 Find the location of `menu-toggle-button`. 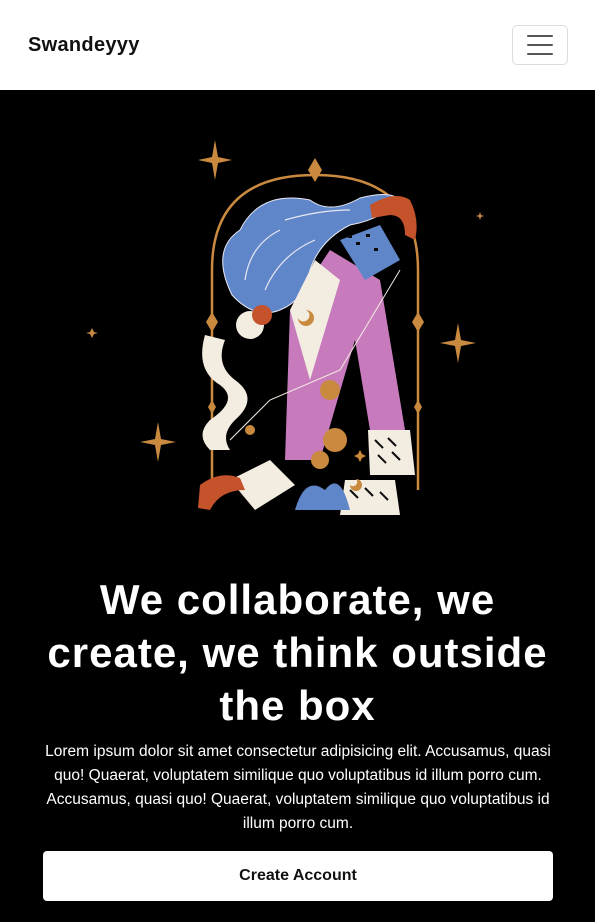

menu-toggle-button is located at coordinates (540, 45).